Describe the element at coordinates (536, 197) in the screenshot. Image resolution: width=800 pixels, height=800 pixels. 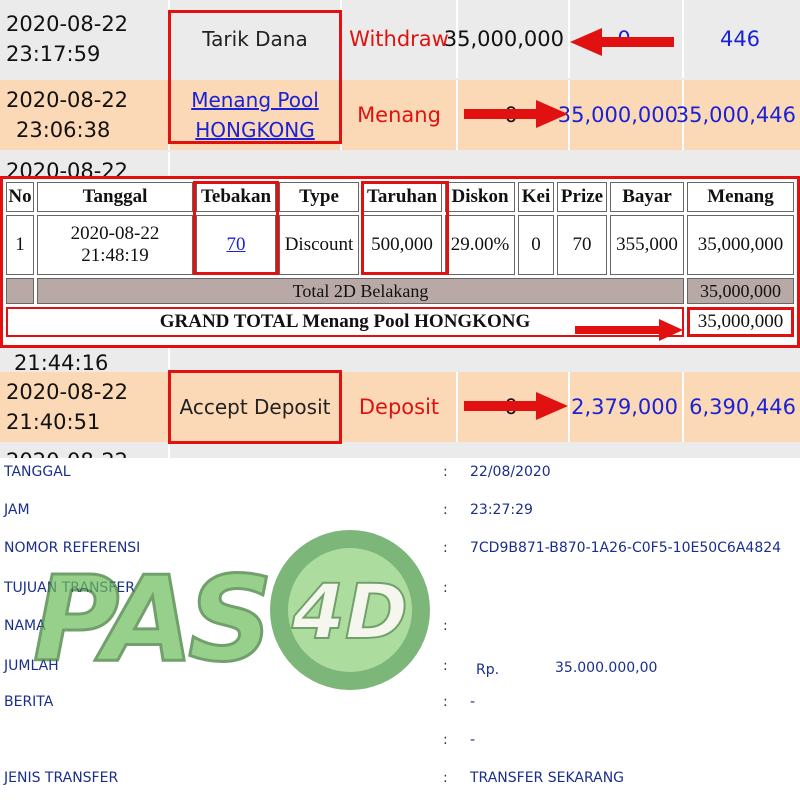
I see `col-header: Kei` at that location.